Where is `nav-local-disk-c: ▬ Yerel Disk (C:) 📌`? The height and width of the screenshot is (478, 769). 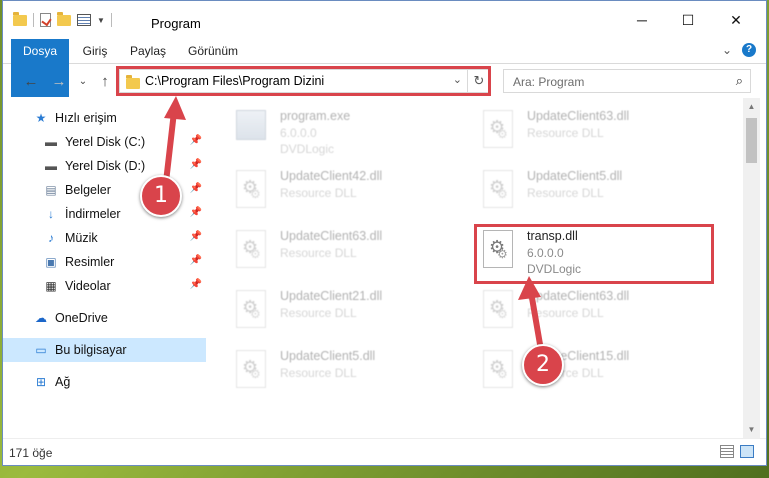
nav-local-disk-c: ▬ Yerel Disk (C:) 📌 is located at coordinates (104, 142).